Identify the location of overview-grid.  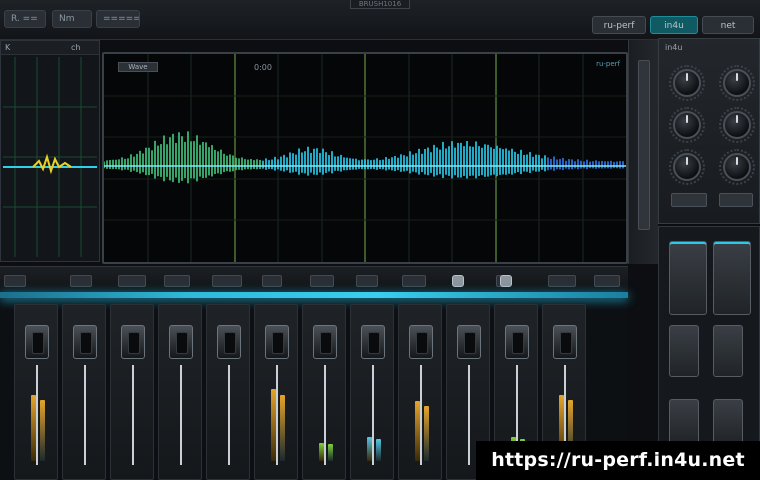
(50, 157).